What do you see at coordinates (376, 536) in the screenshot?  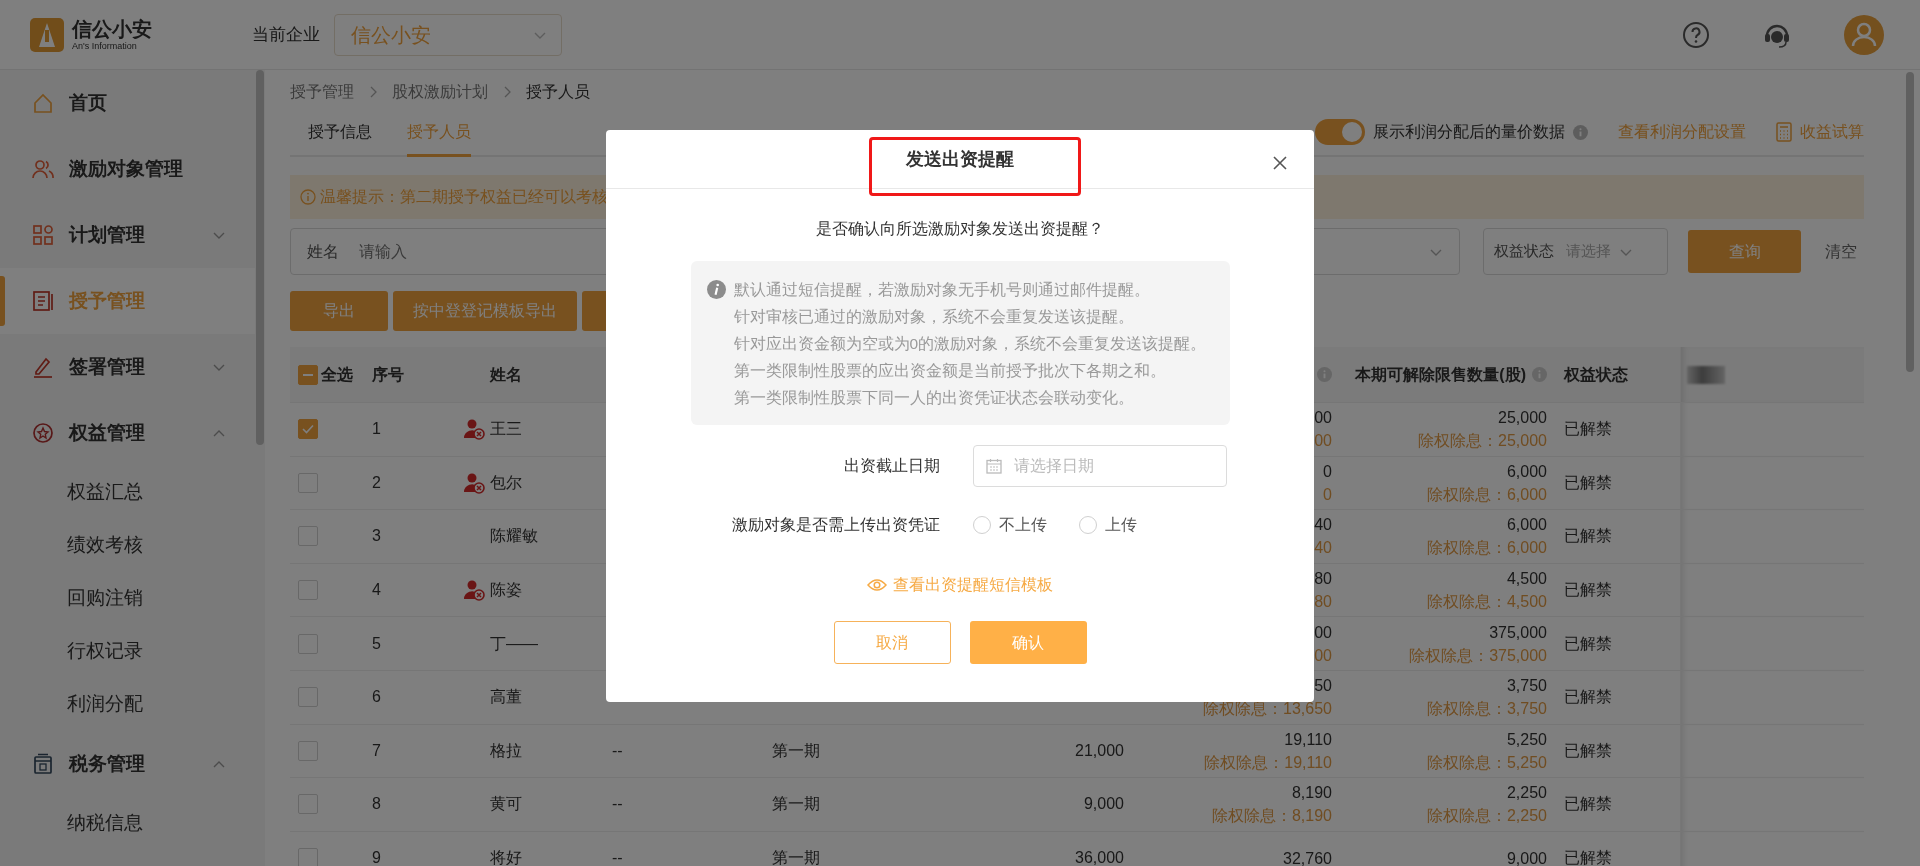 I see `table-cell-text: 3` at bounding box center [376, 536].